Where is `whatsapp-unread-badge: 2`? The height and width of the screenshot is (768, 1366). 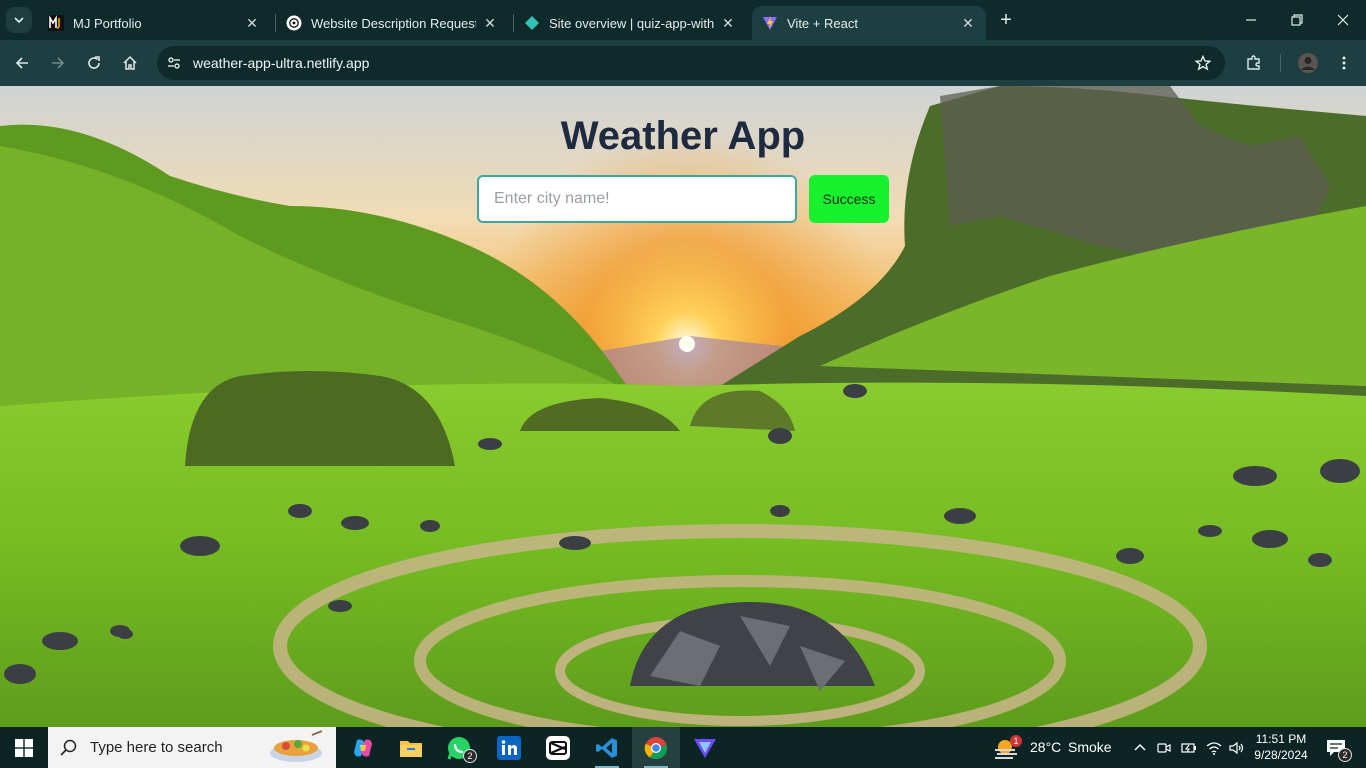 whatsapp-unread-badge: 2 is located at coordinates (470, 756).